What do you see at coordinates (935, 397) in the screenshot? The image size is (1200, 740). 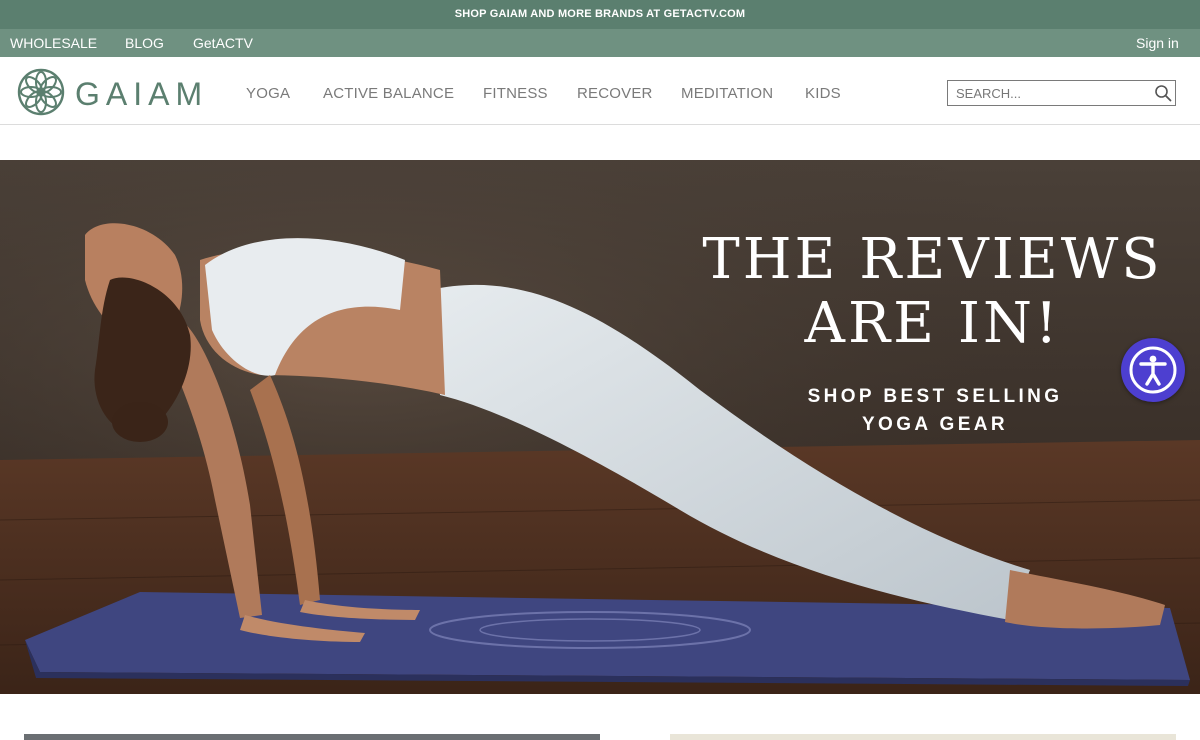 I see `hero-cta-line-1: SHOP BEST SELLING` at bounding box center [935, 397].